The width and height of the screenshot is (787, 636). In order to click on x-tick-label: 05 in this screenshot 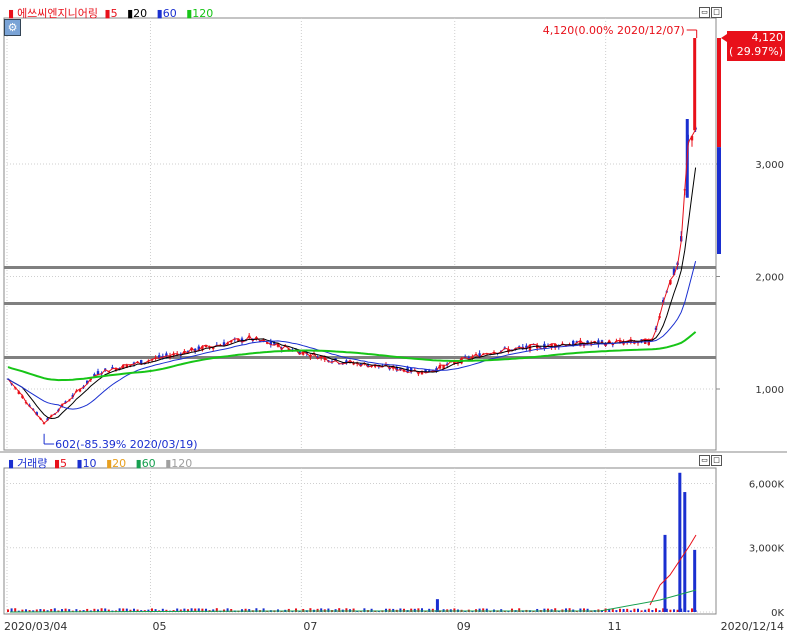, I will do `click(159, 626)`.